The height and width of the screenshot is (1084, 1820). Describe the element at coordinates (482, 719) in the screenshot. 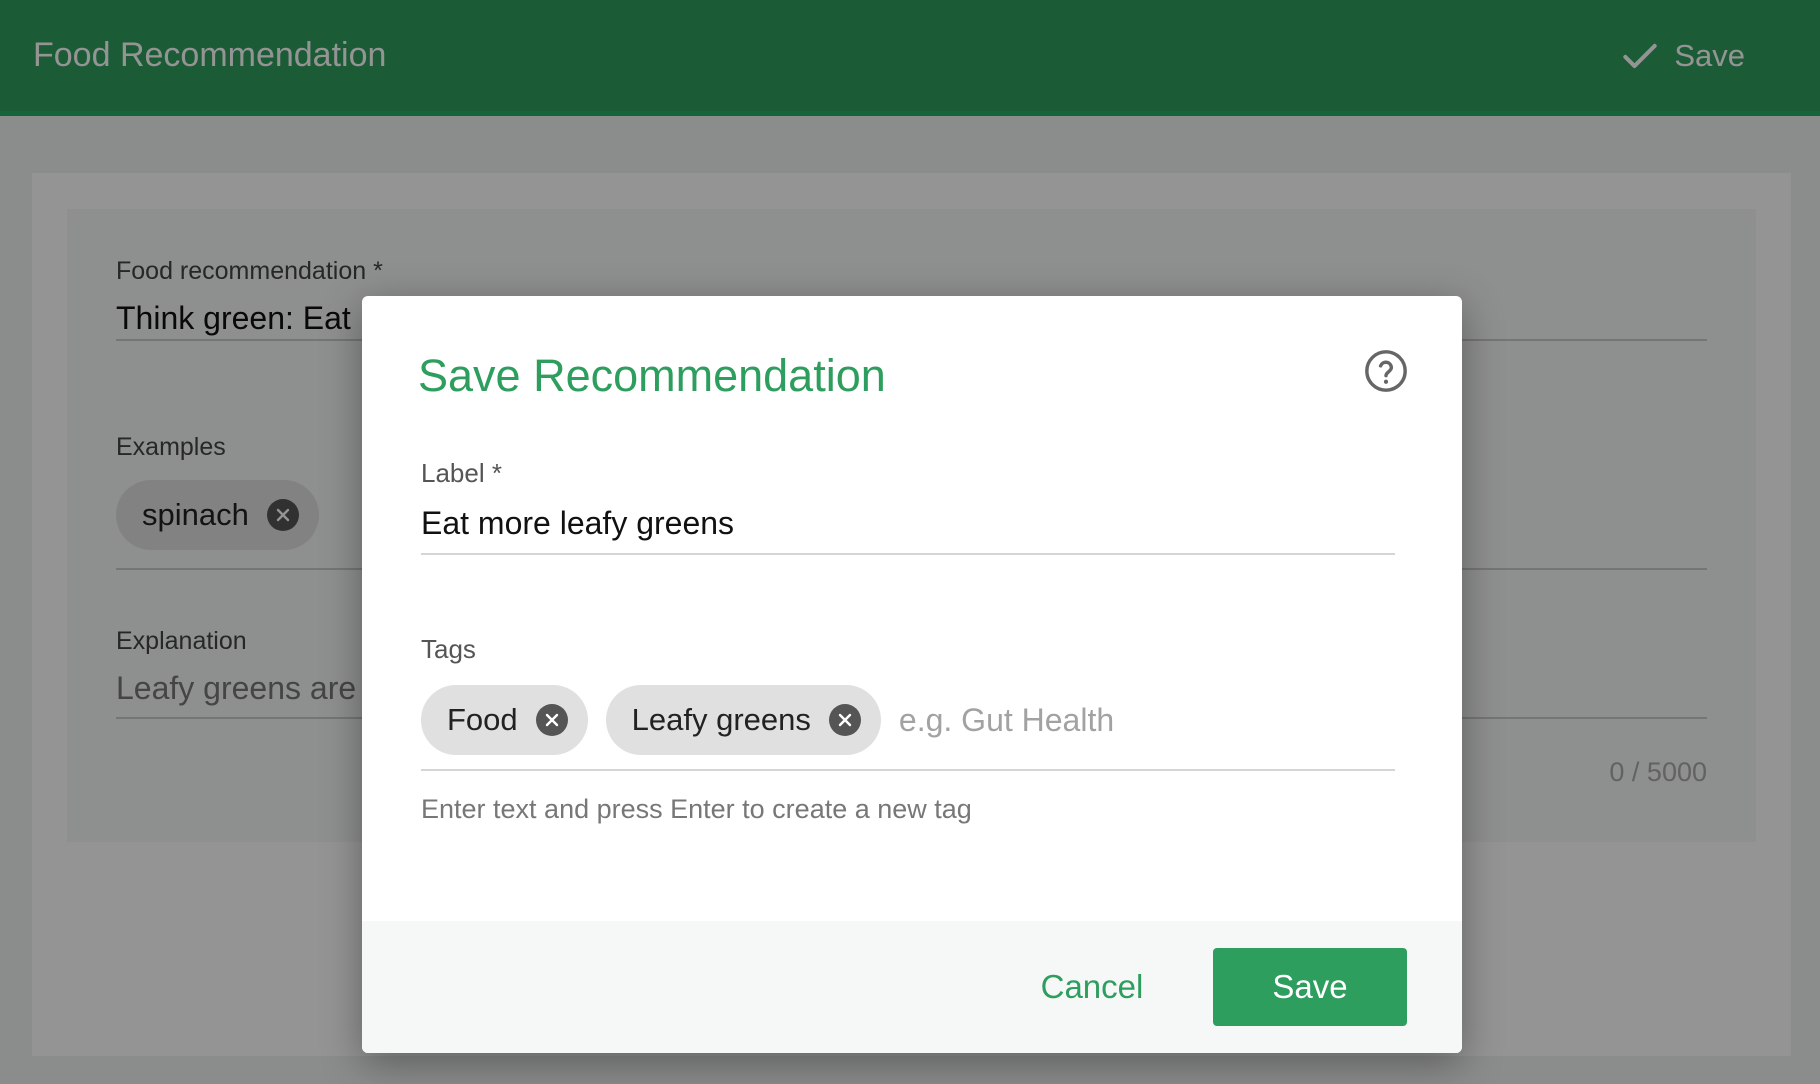

I see `tag-chip-label: Food` at that location.